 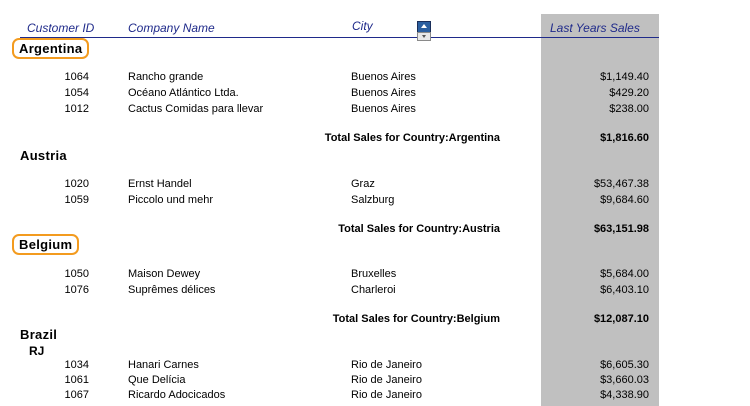 What do you see at coordinates (183, 93) in the screenshot?
I see `company-name: Océano Atlántico Ltda.` at bounding box center [183, 93].